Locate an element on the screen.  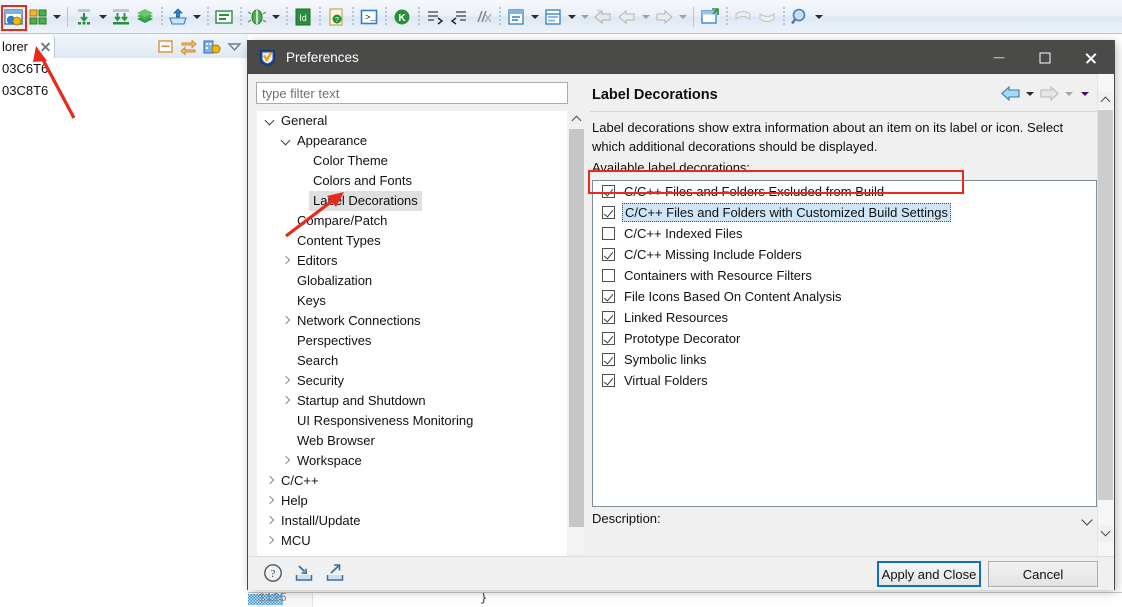
id-editor-icon: Id is located at coordinates (303, 17).